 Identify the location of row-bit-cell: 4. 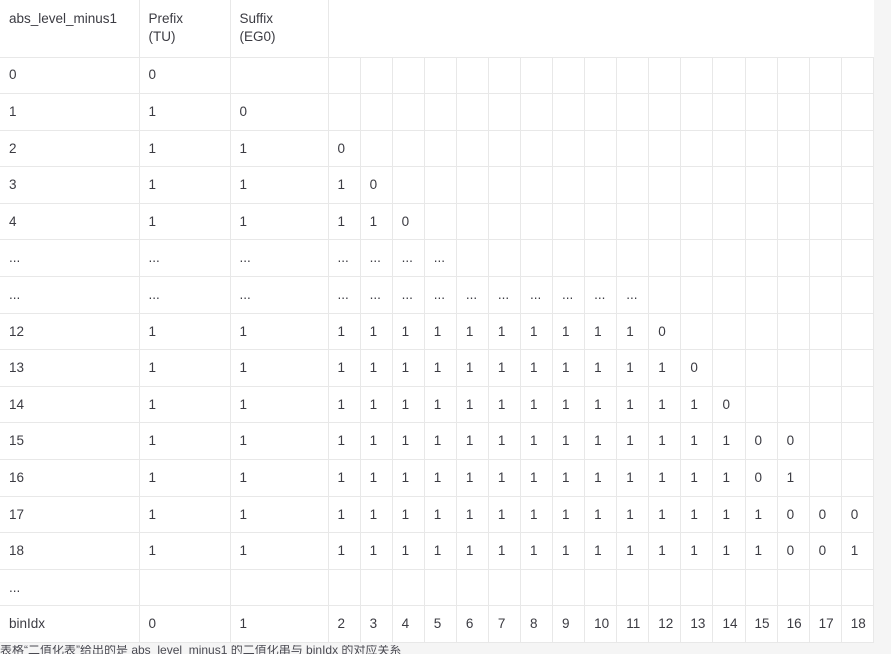
(408, 624).